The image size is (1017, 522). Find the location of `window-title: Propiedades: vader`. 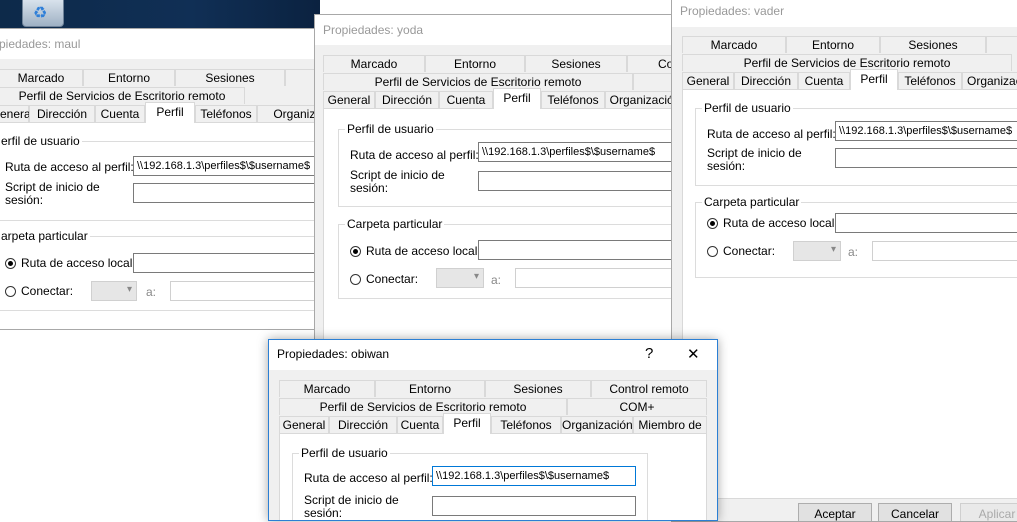

window-title: Propiedades: vader is located at coordinates (732, 11).